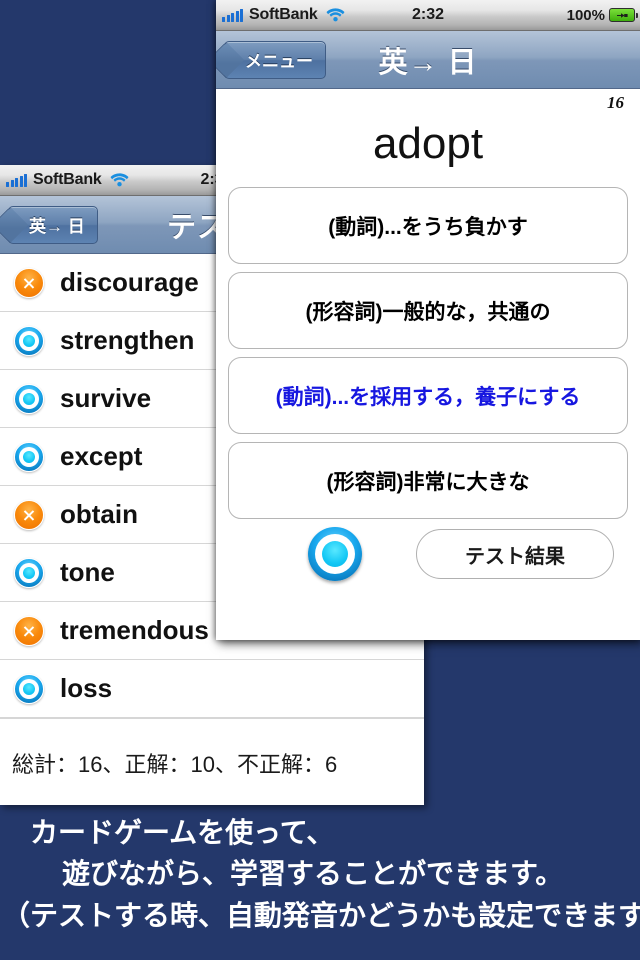 Image resolution: width=640 pixels, height=960 pixels. I want to click on quiz-footer: テスト結果, so click(428, 554).